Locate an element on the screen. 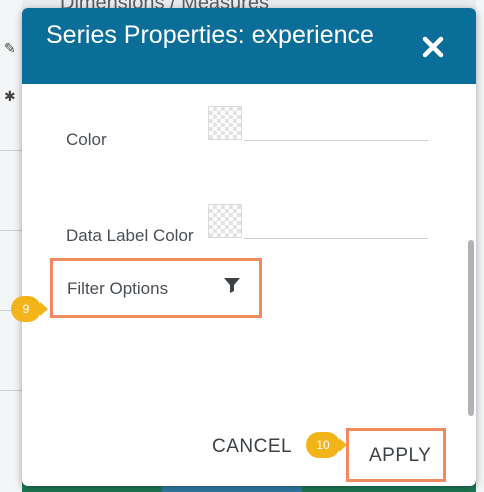 The width and height of the screenshot is (484, 492). color-label: Color is located at coordinates (86, 139).